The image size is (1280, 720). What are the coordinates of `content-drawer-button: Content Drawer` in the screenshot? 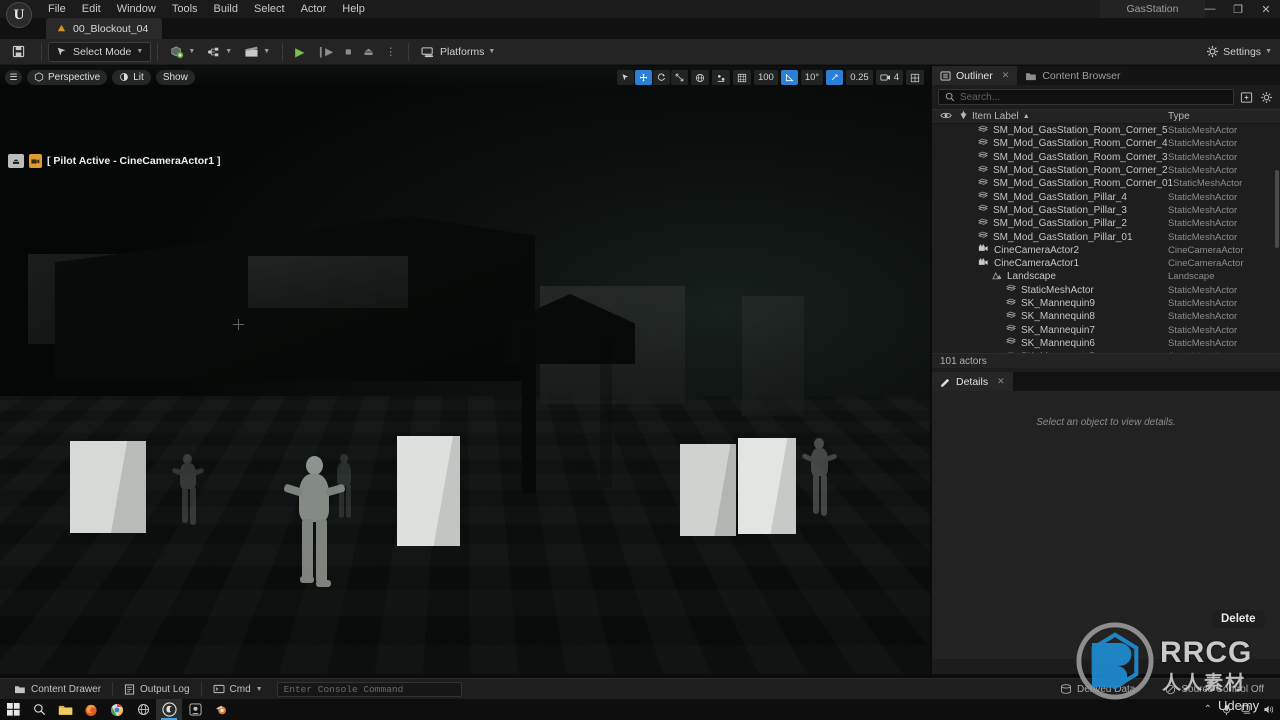 It's located at (57, 689).